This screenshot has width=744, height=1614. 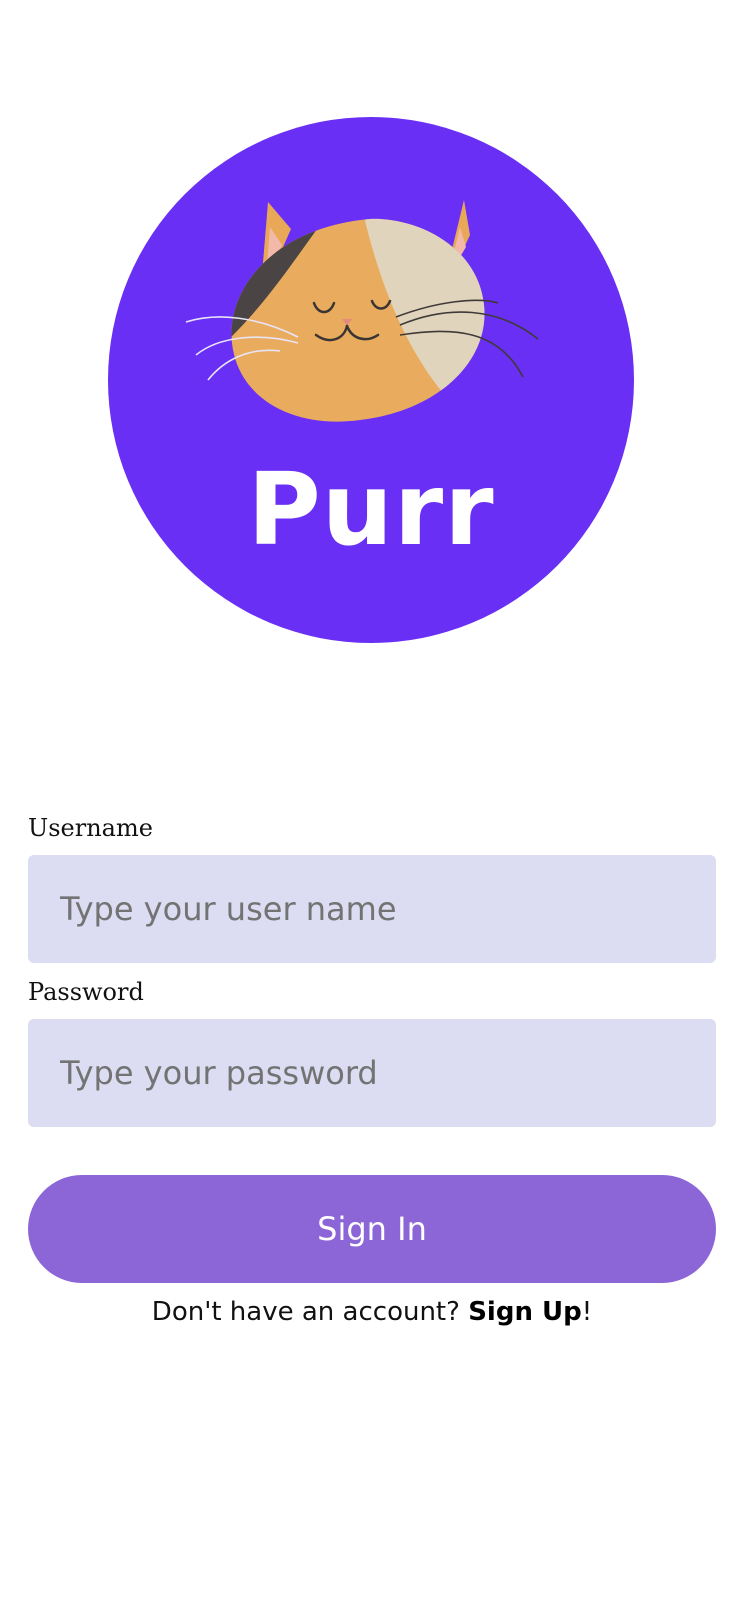 I want to click on logo-wordmark: Purr, so click(x=371, y=509).